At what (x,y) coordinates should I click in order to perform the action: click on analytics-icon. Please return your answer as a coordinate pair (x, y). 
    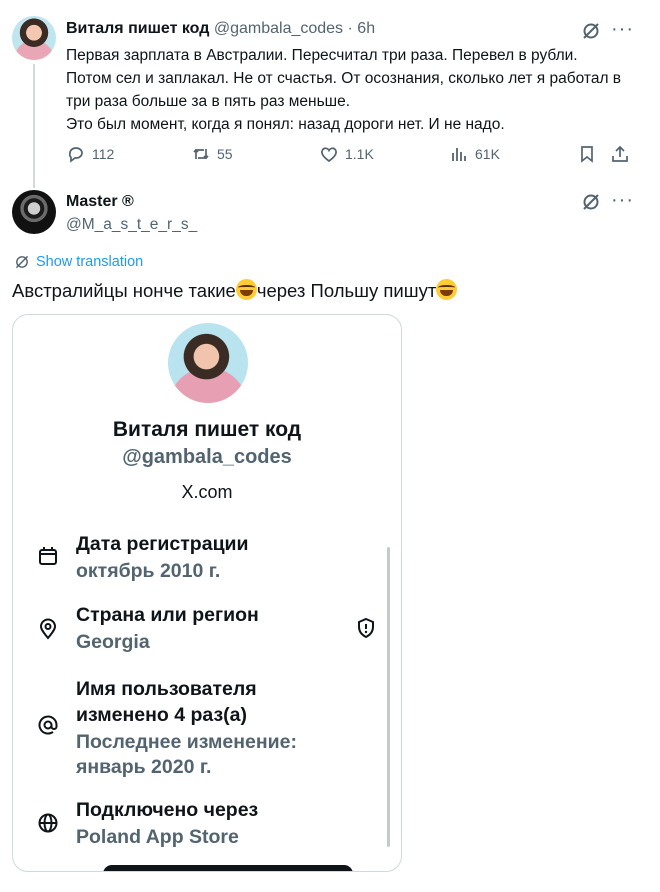
    Looking at the image, I should click on (459, 154).